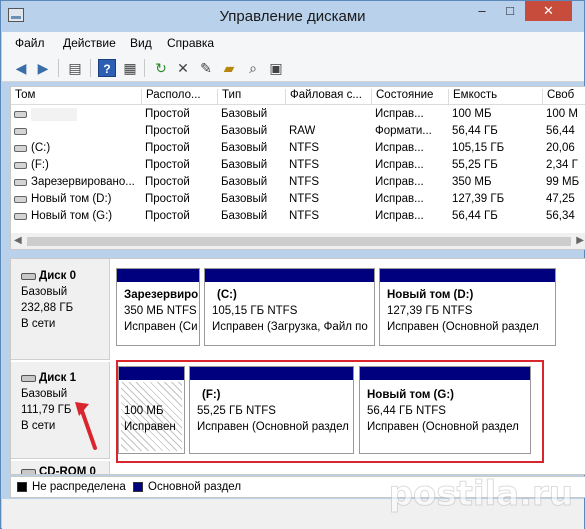 The image size is (585, 529). I want to click on column-header-status: Состояние, so click(409, 97).